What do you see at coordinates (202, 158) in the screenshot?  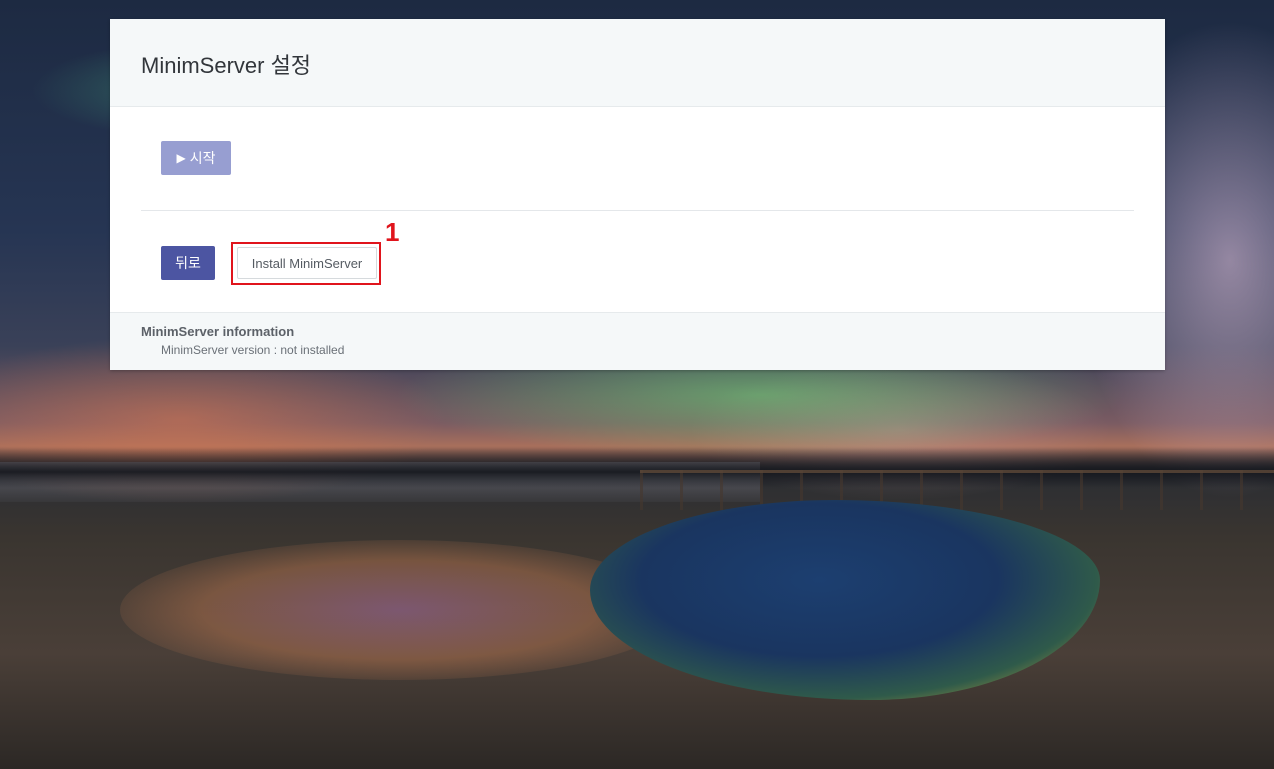 I see `start-button-label: 시작` at bounding box center [202, 158].